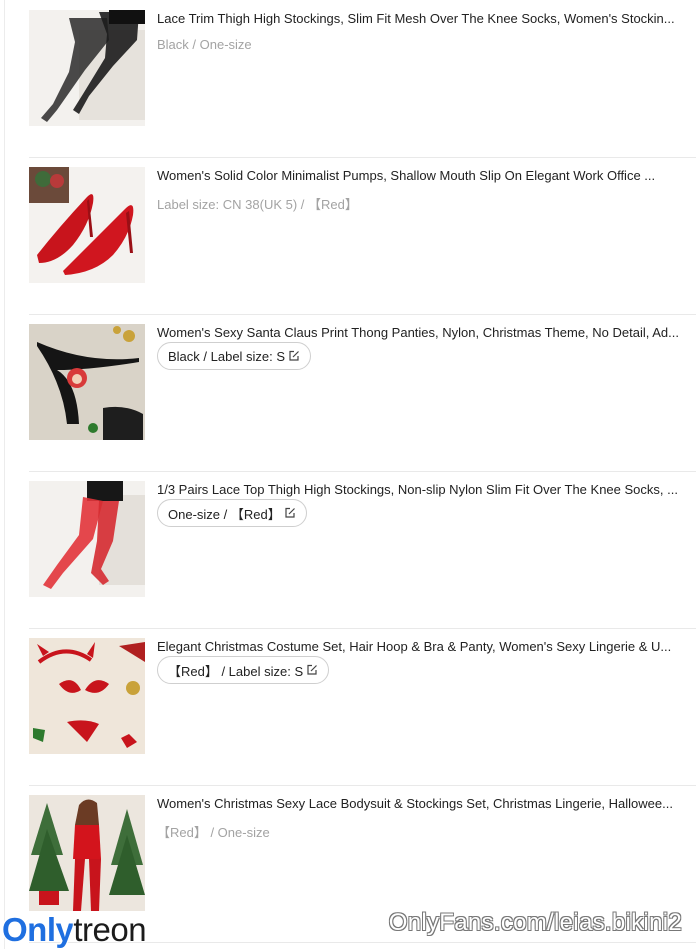 The height and width of the screenshot is (949, 696). I want to click on variant-label: Black / Label size: S, so click(227, 356).